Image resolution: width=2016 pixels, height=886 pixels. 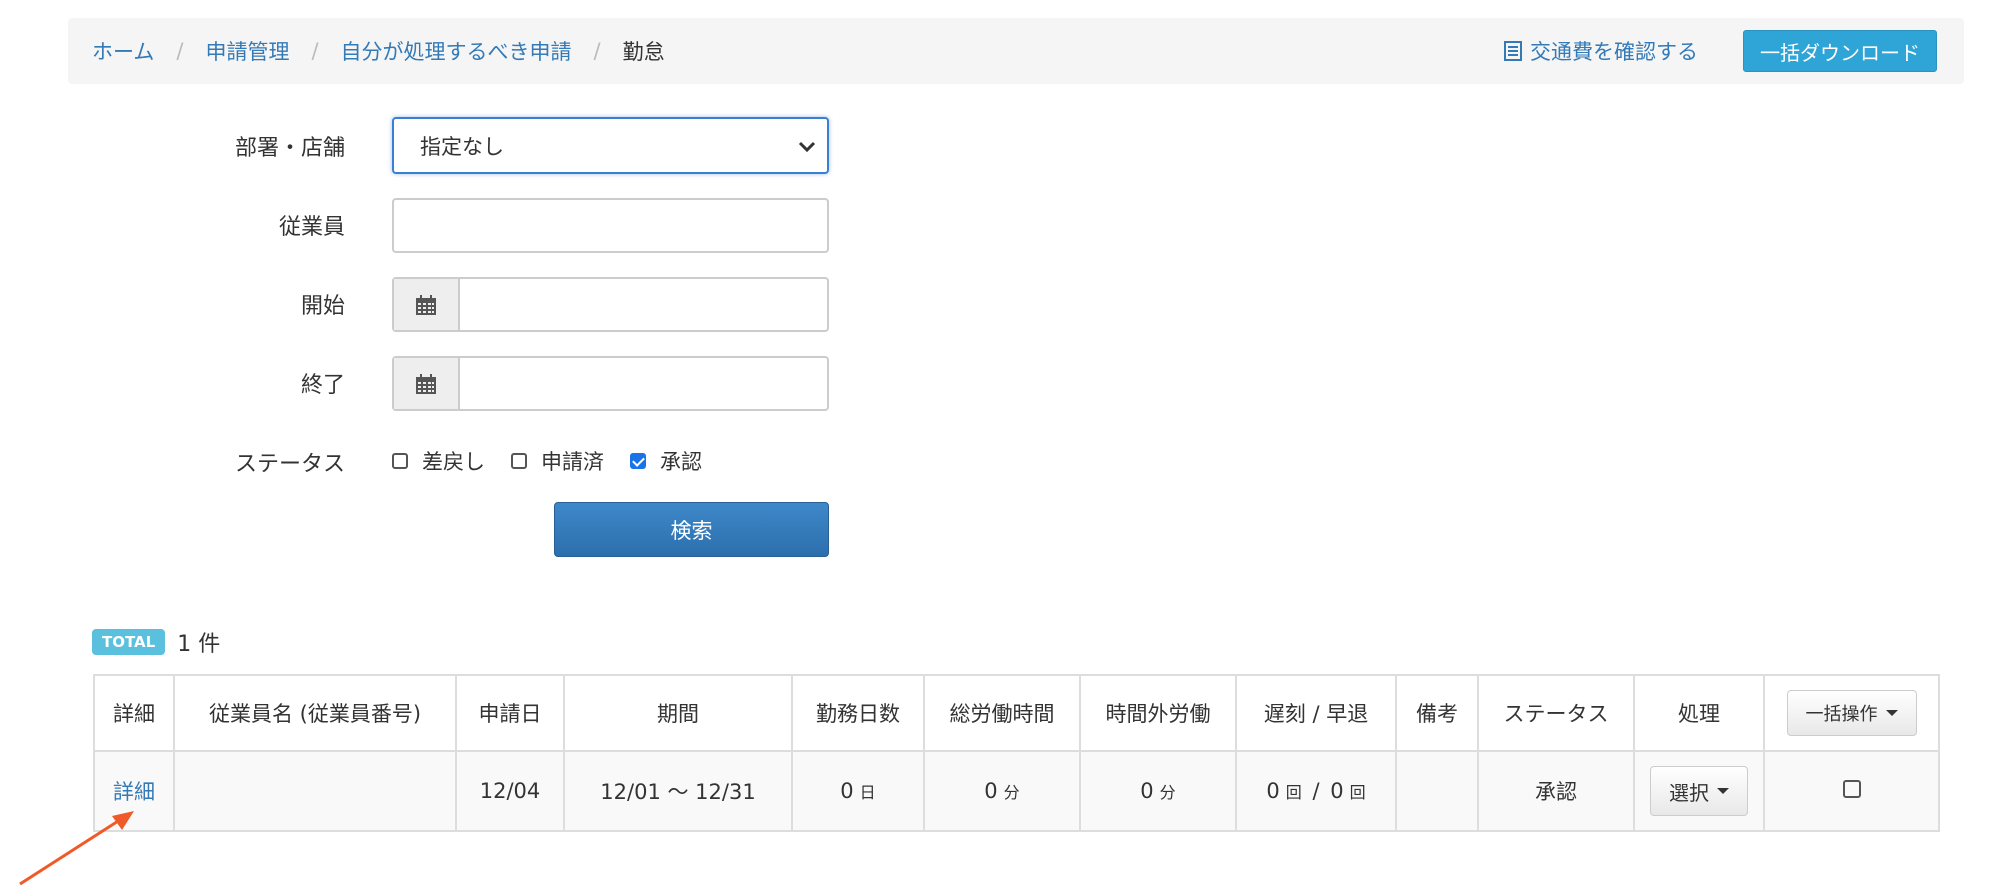 I want to click on status-option-returned: 差戻し, so click(x=438, y=461).